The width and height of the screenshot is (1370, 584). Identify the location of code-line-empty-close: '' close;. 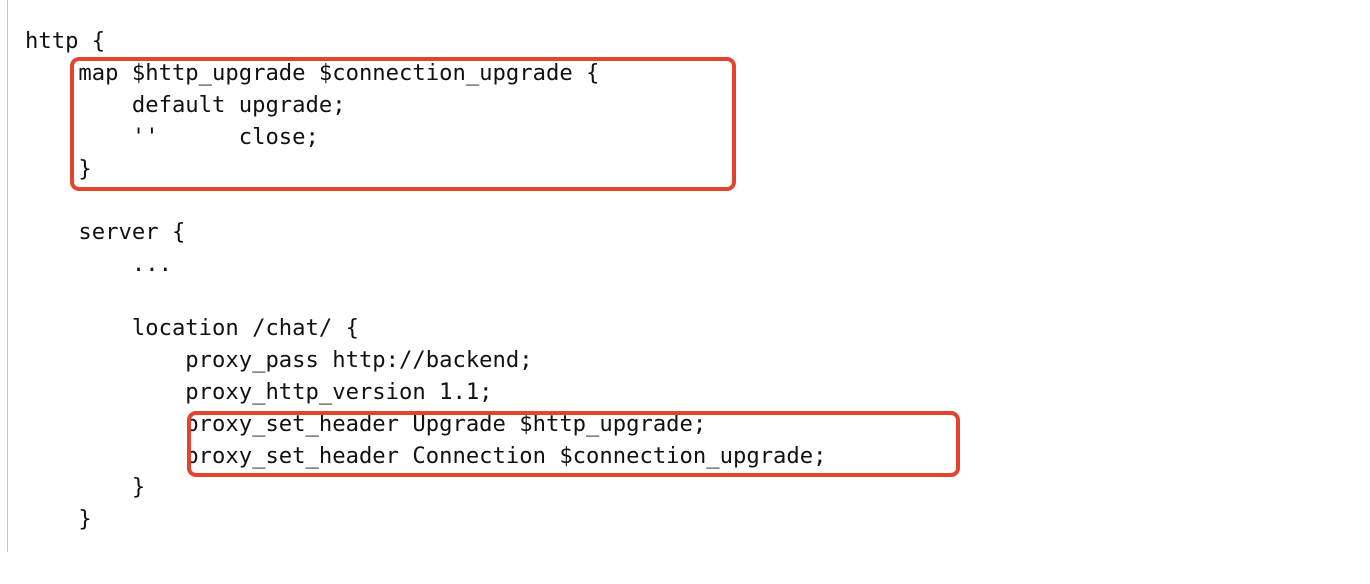
(172, 136).